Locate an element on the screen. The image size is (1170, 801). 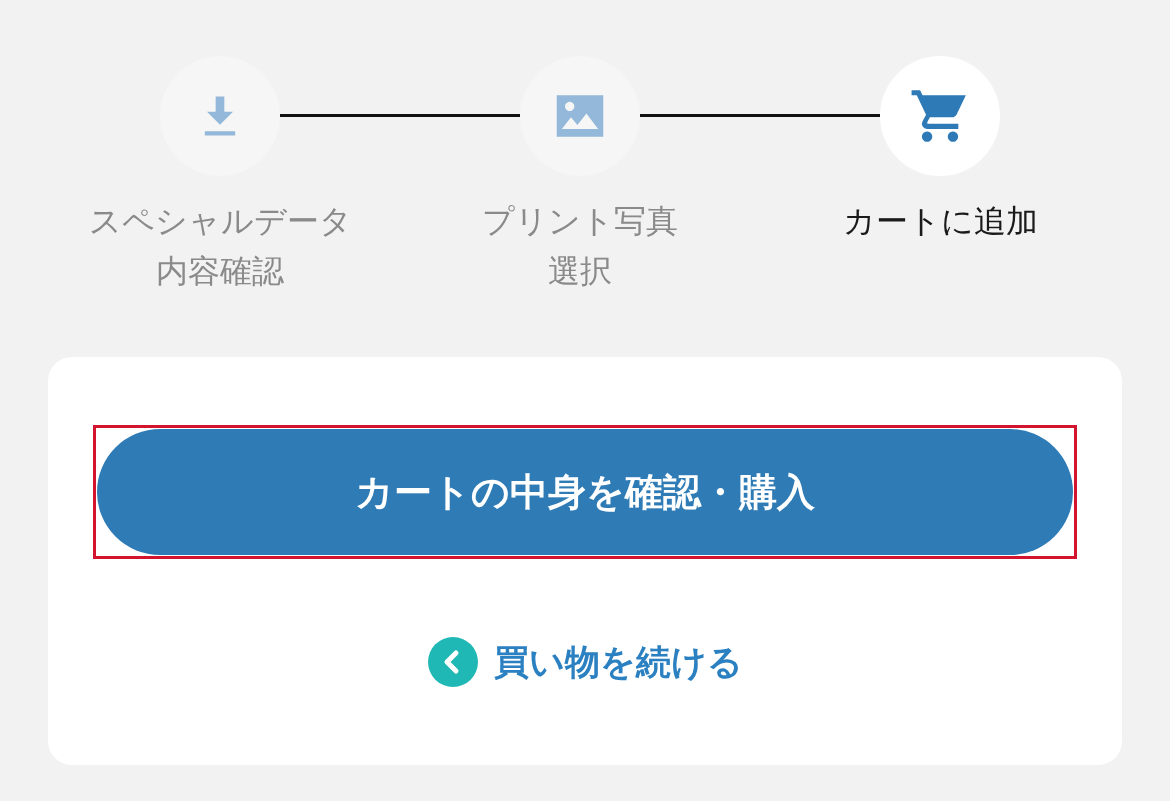
step-label: スペシャルデータ 内容確認 is located at coordinates (220, 246).